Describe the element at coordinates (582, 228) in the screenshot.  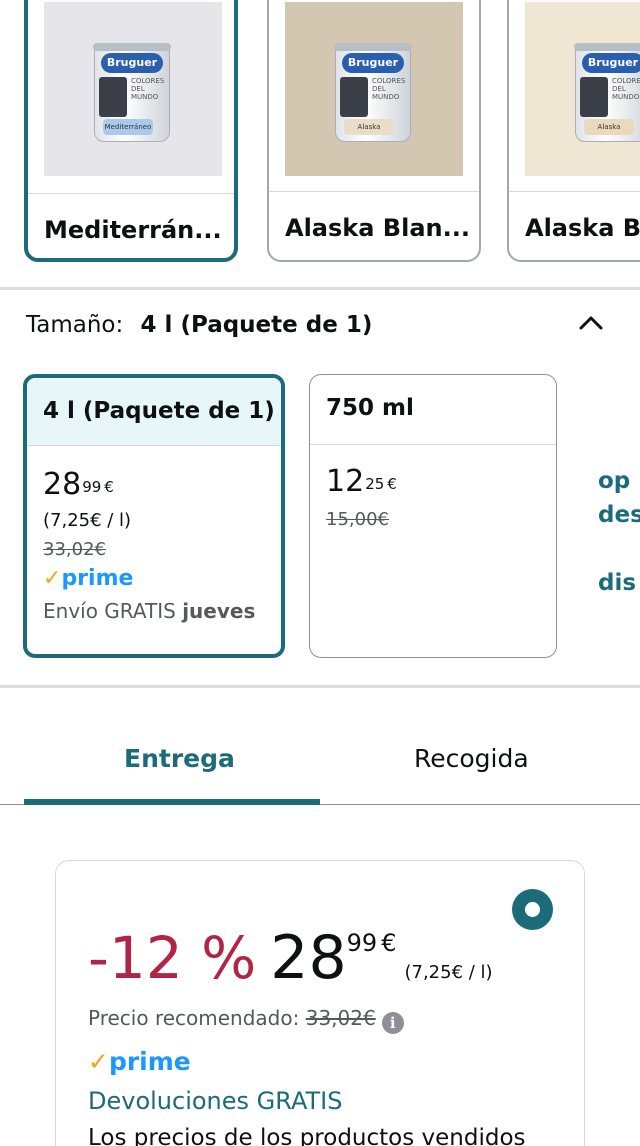
I see `swatch-name: Alaska Bl` at that location.